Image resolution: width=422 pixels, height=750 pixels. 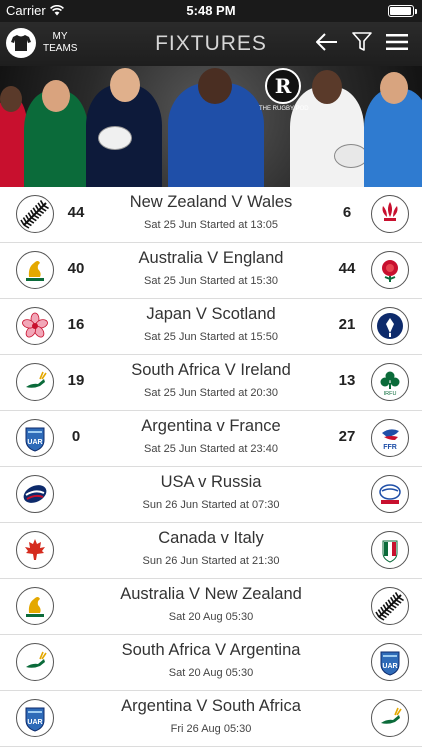 What do you see at coordinates (211, 538) in the screenshot?
I see `match-title: Canada v Italy` at bounding box center [211, 538].